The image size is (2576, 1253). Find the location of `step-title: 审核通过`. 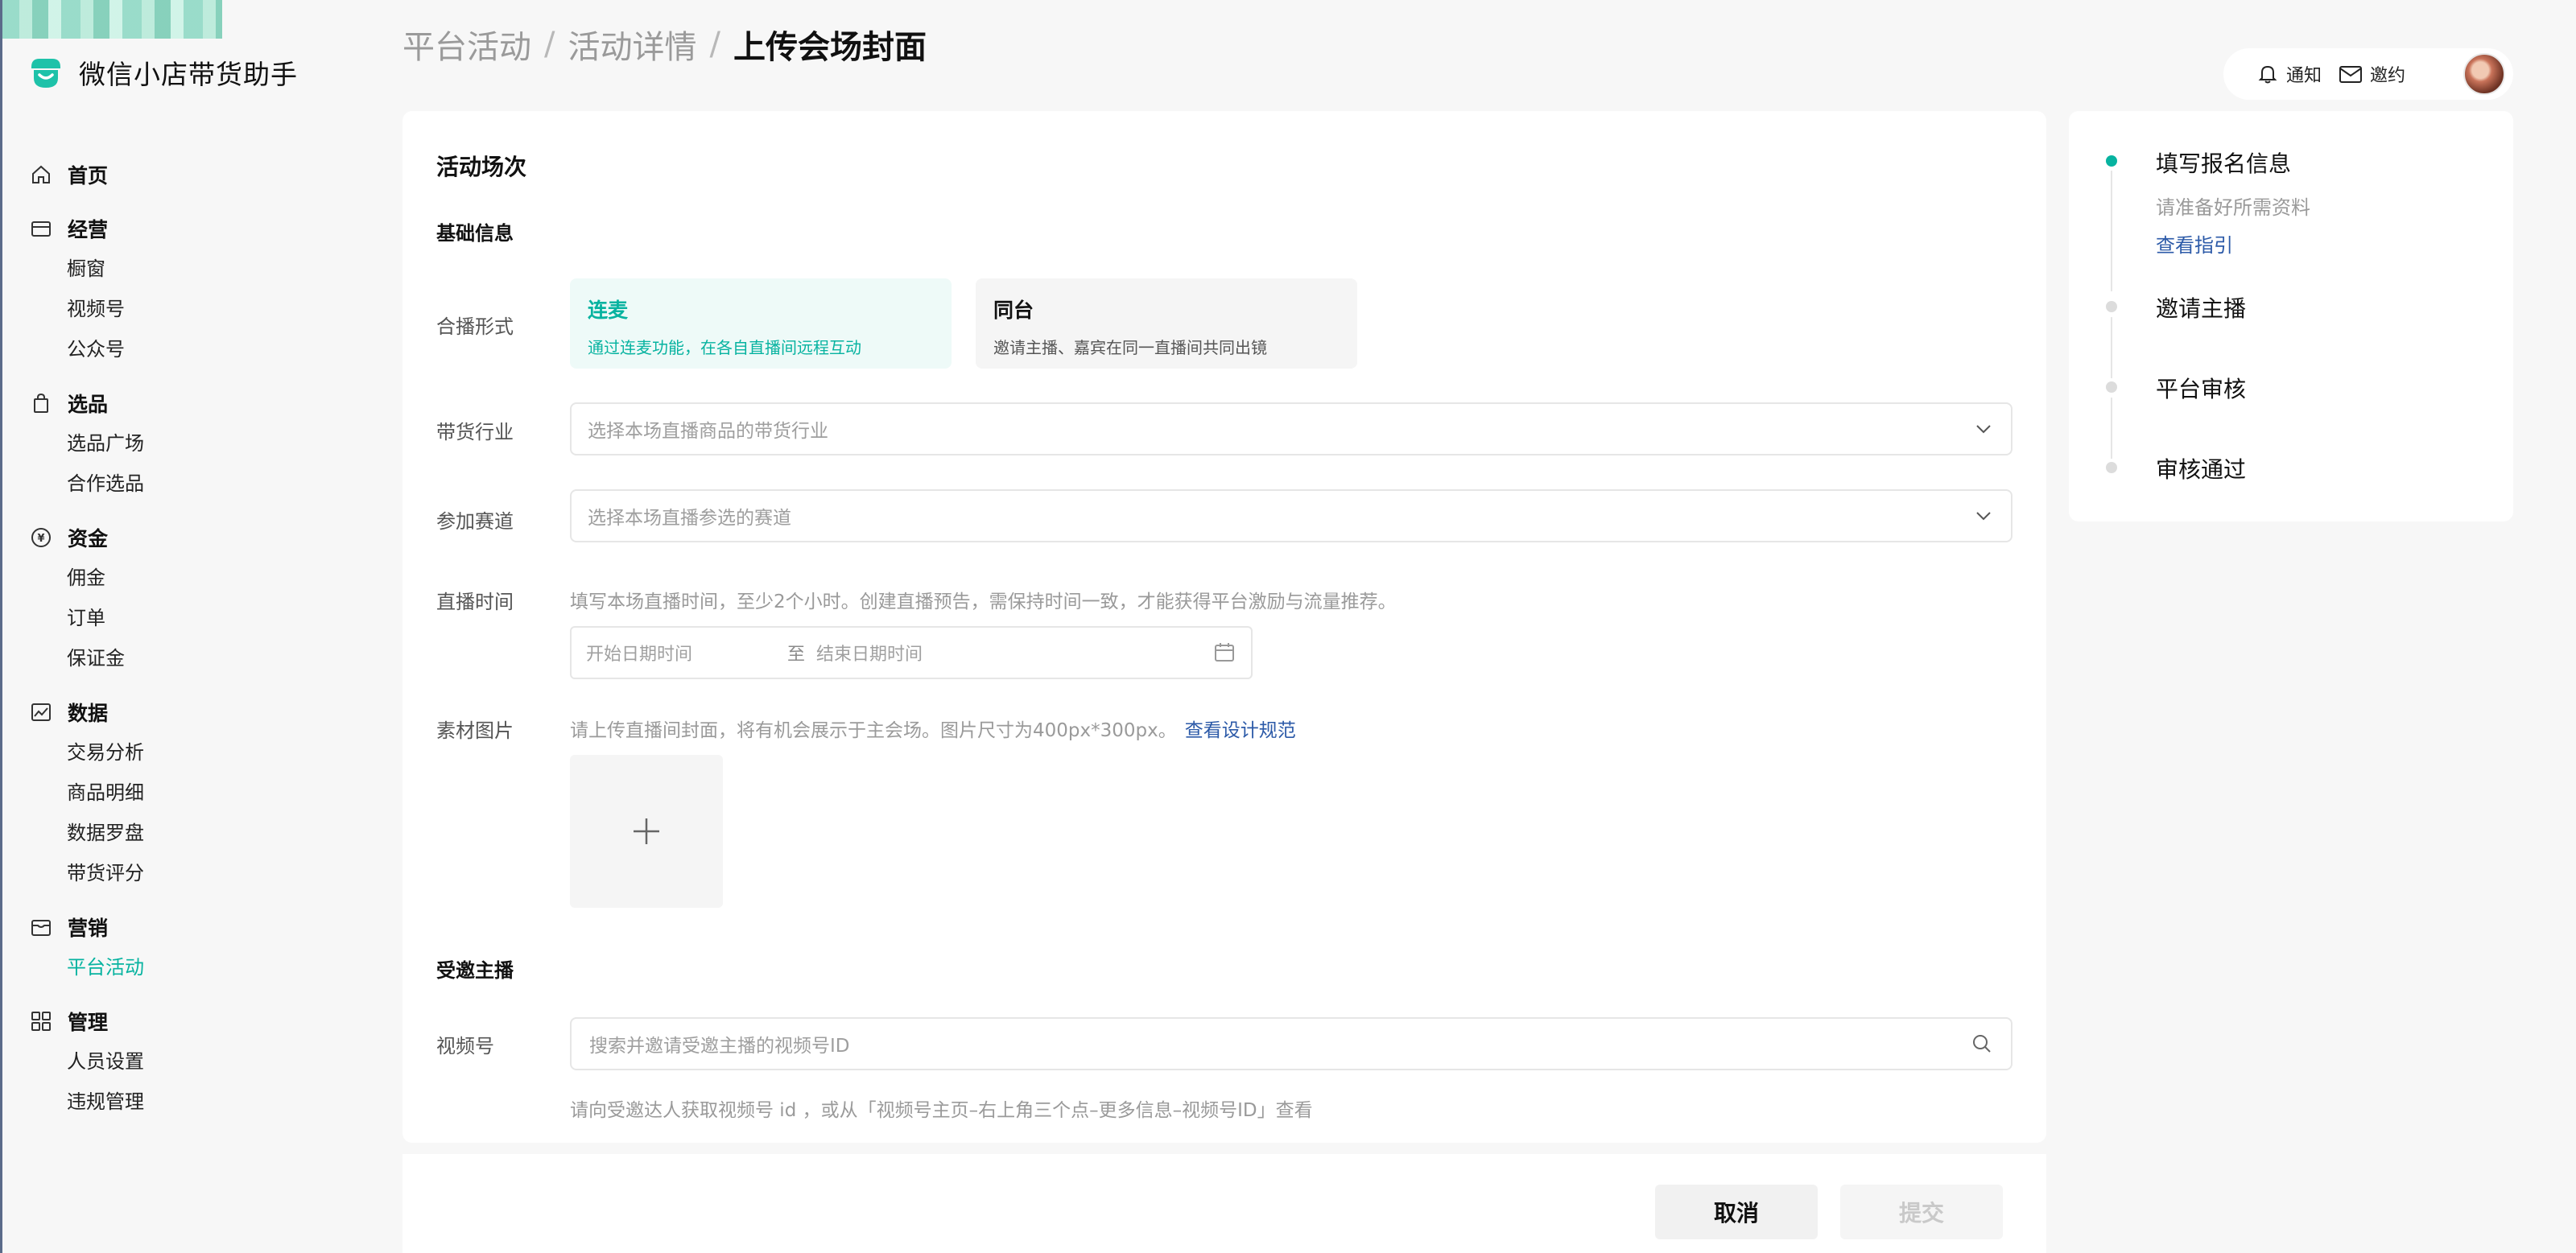

step-title: 审核通过 is located at coordinates (2201, 469).